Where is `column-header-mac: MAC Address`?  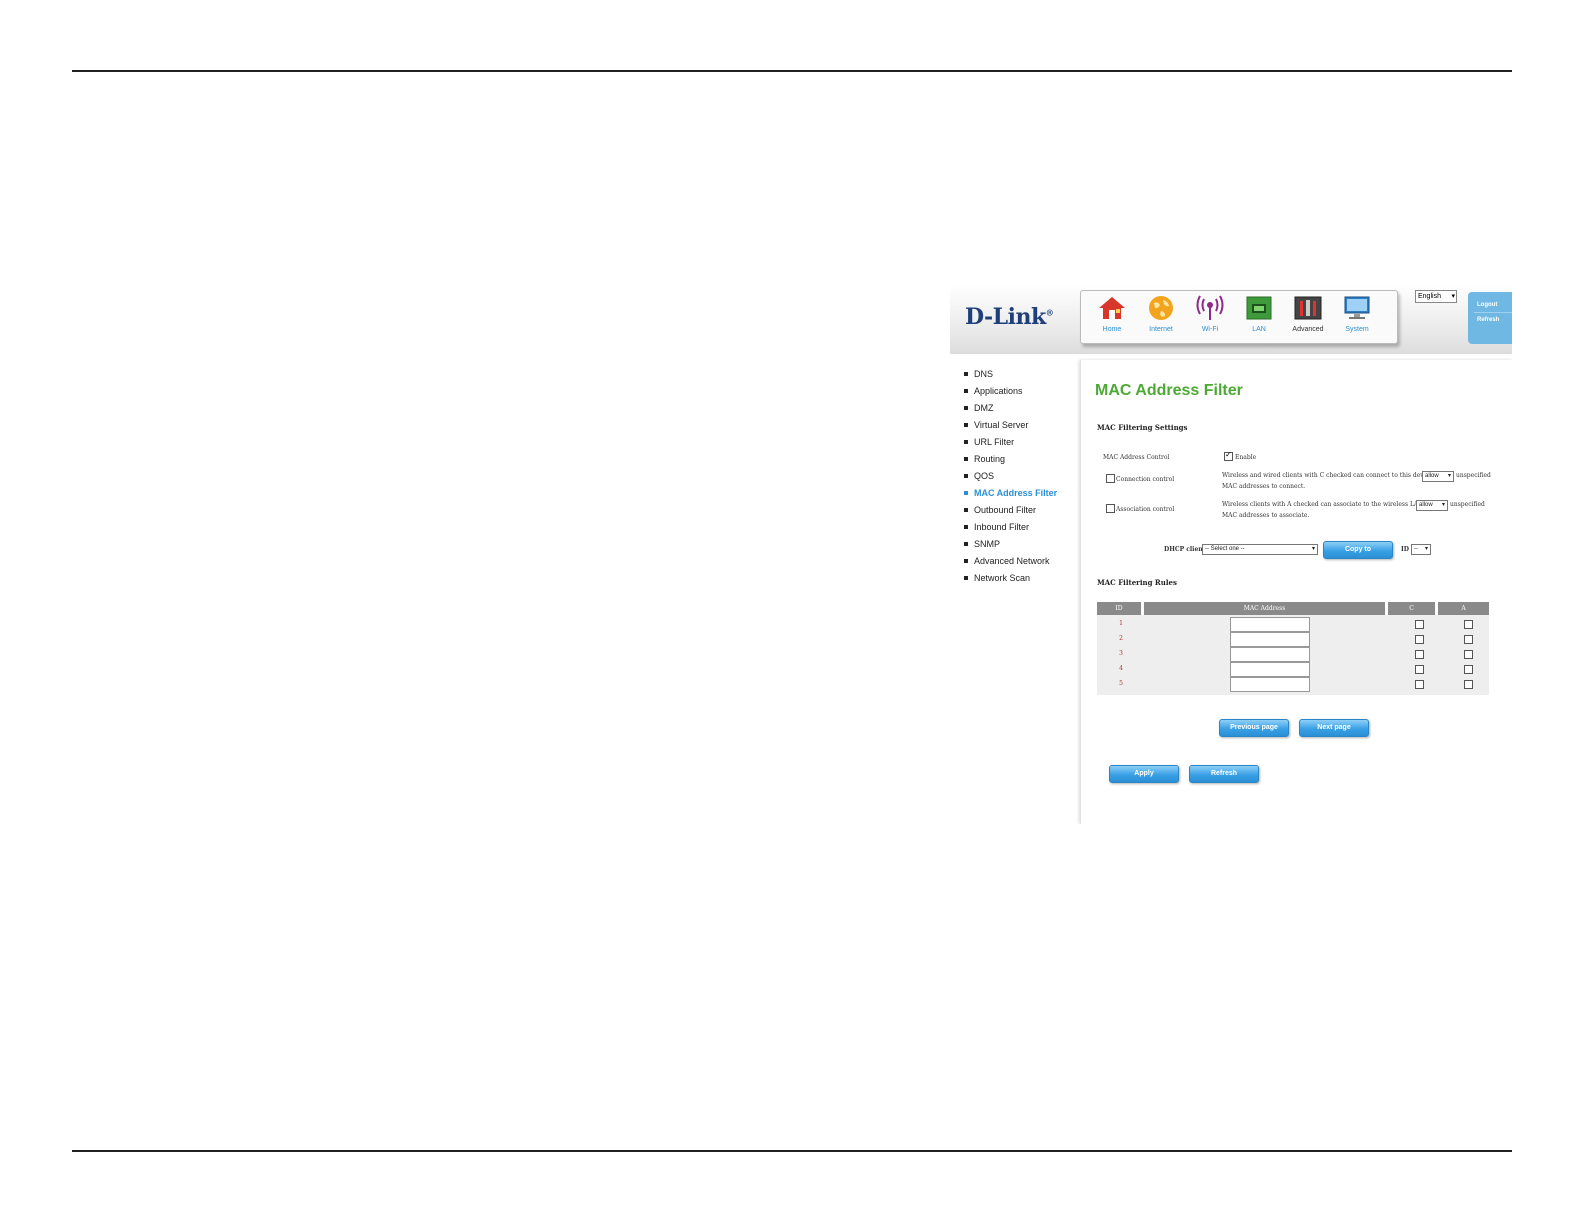
column-header-mac: MAC Address is located at coordinates (1264, 608).